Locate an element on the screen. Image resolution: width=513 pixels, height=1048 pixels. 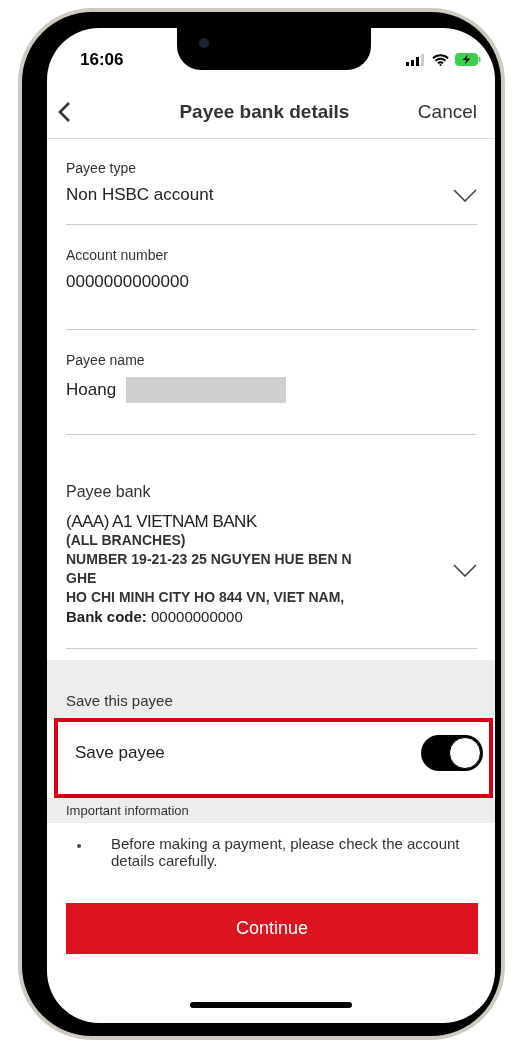
toggle-switch is located at coordinates (452, 753).